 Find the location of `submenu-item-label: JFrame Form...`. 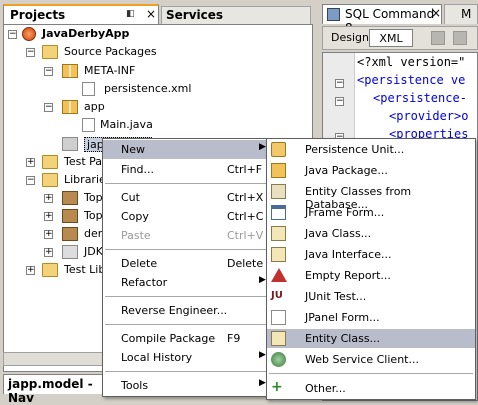

submenu-item-label: JFrame Form... is located at coordinates (345, 212).